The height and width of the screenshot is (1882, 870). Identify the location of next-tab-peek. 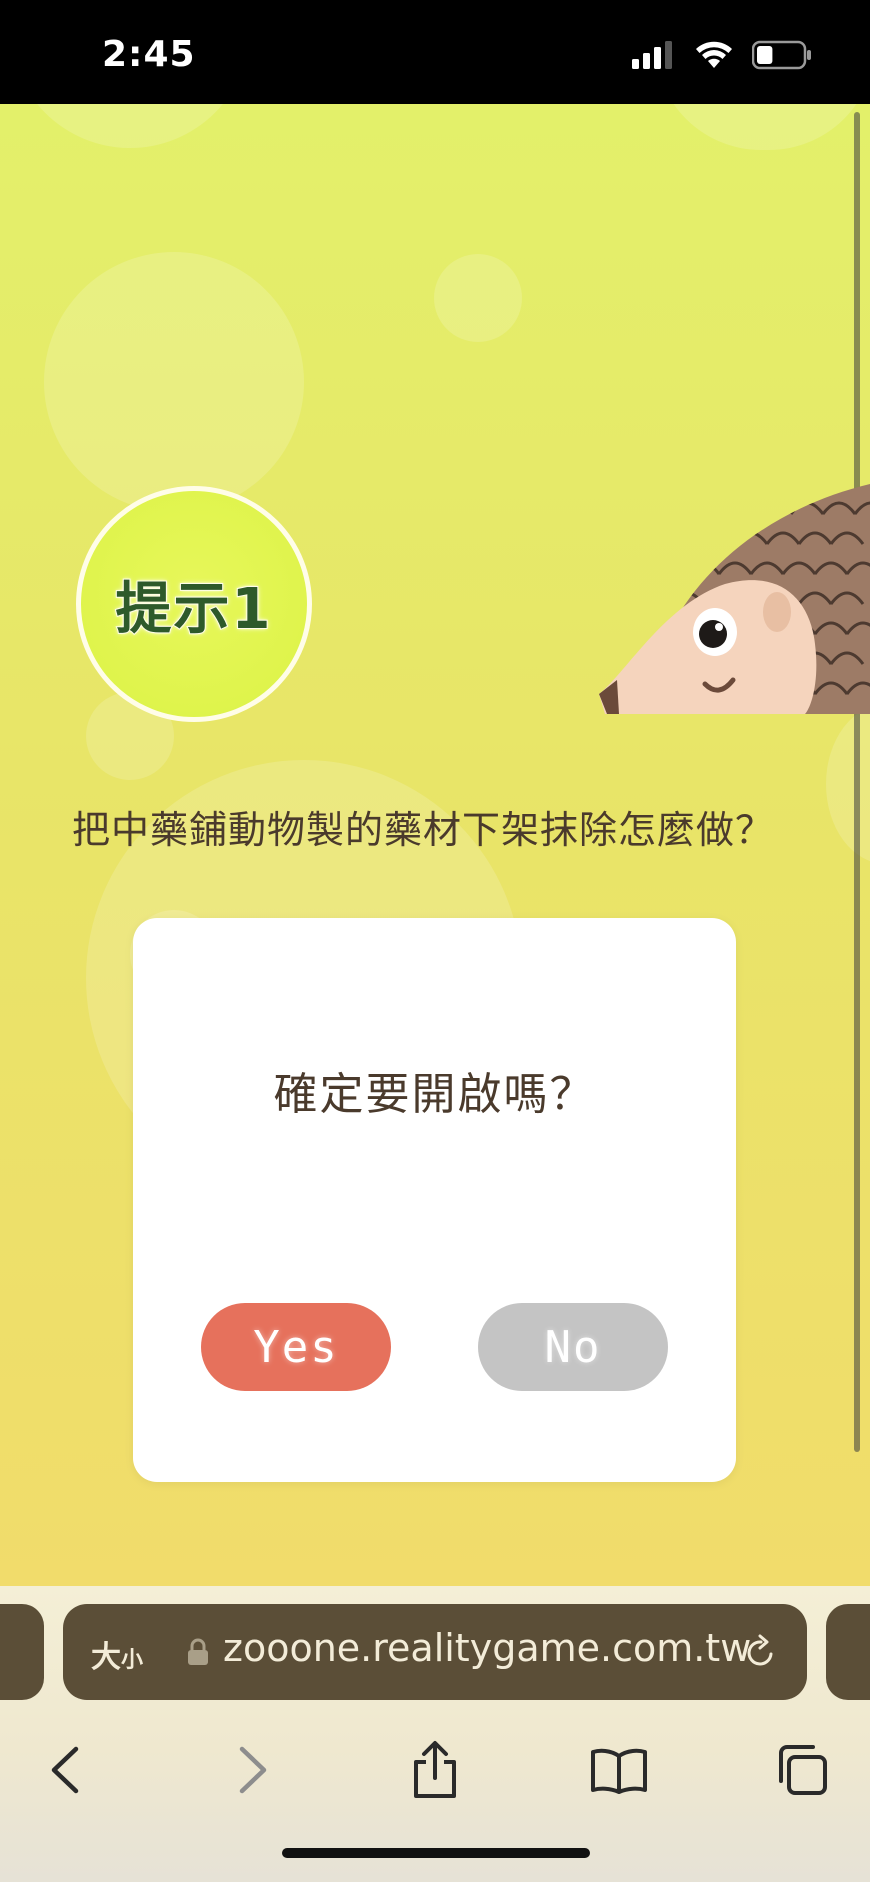
(848, 1652).